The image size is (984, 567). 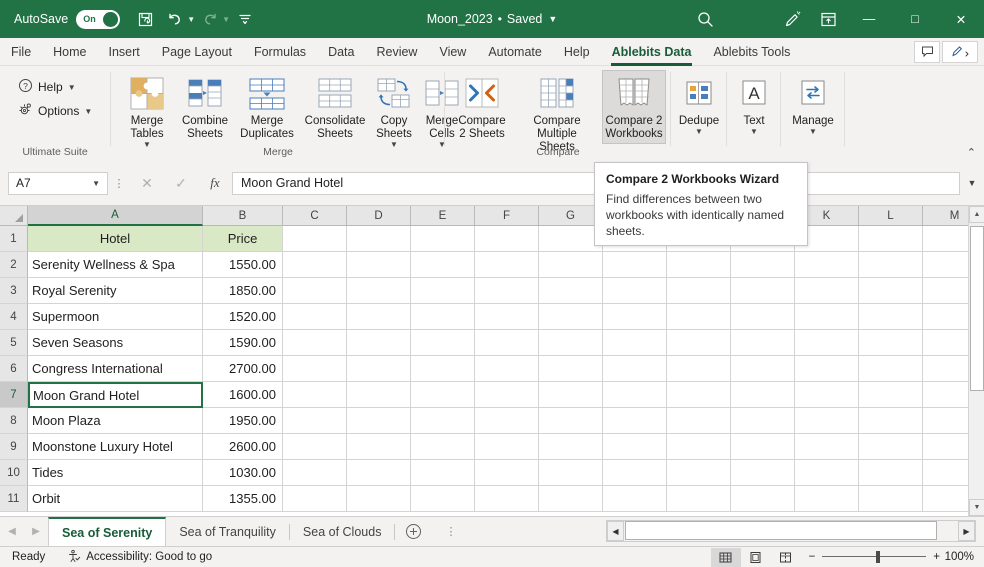 What do you see at coordinates (267, 107) in the screenshot?
I see `merge-duplicates-button: Merge Duplicates` at bounding box center [267, 107].